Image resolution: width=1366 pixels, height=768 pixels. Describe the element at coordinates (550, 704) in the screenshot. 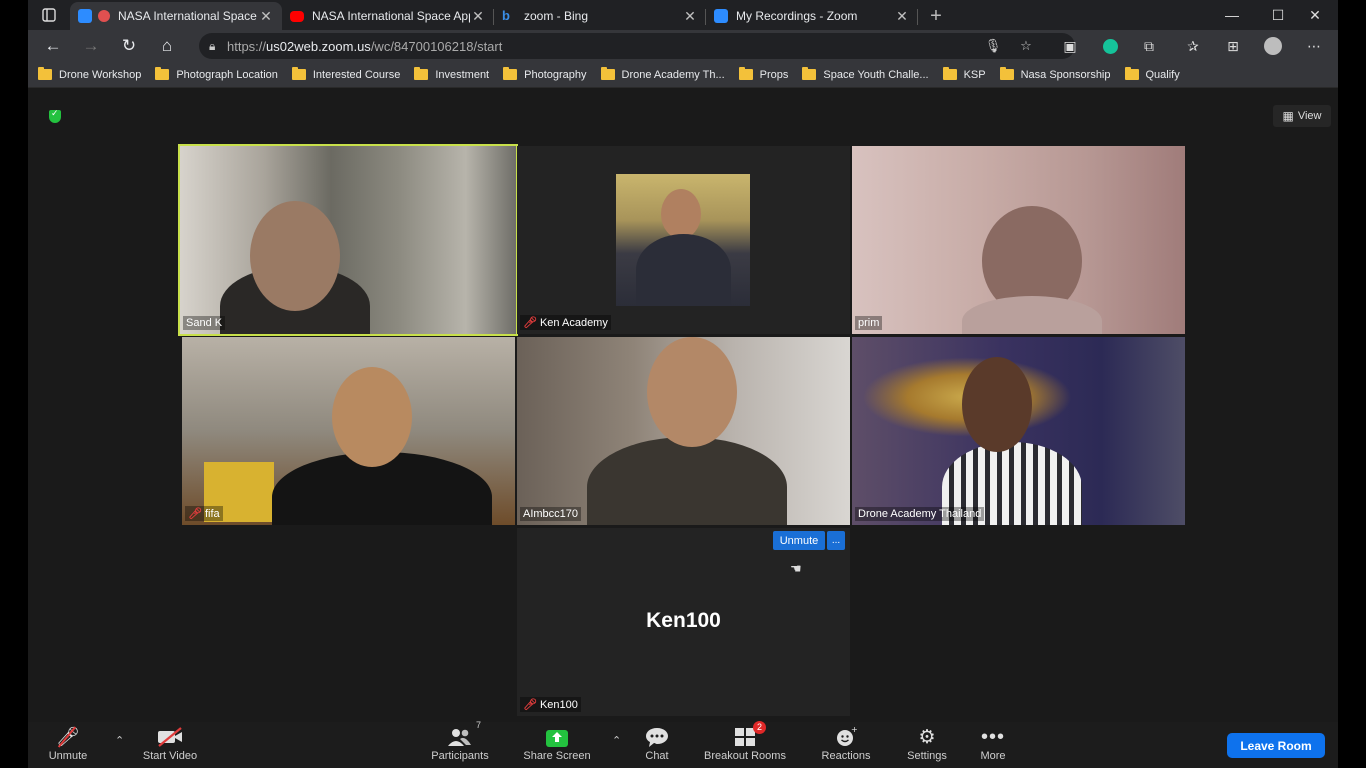

I see `participant-name-label: 🎤︎ Ken100` at that location.